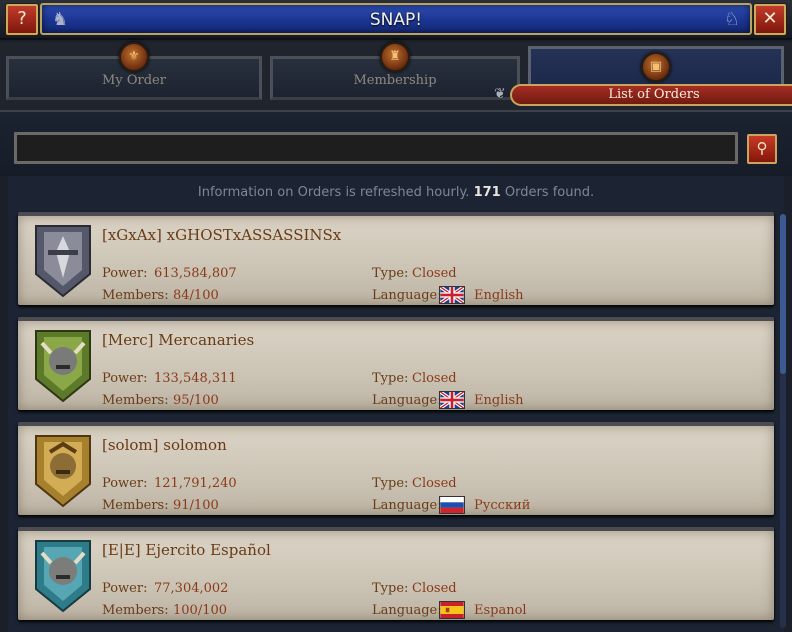  What do you see at coordinates (63, 471) in the screenshot?
I see `gold-crest-icon` at bounding box center [63, 471].